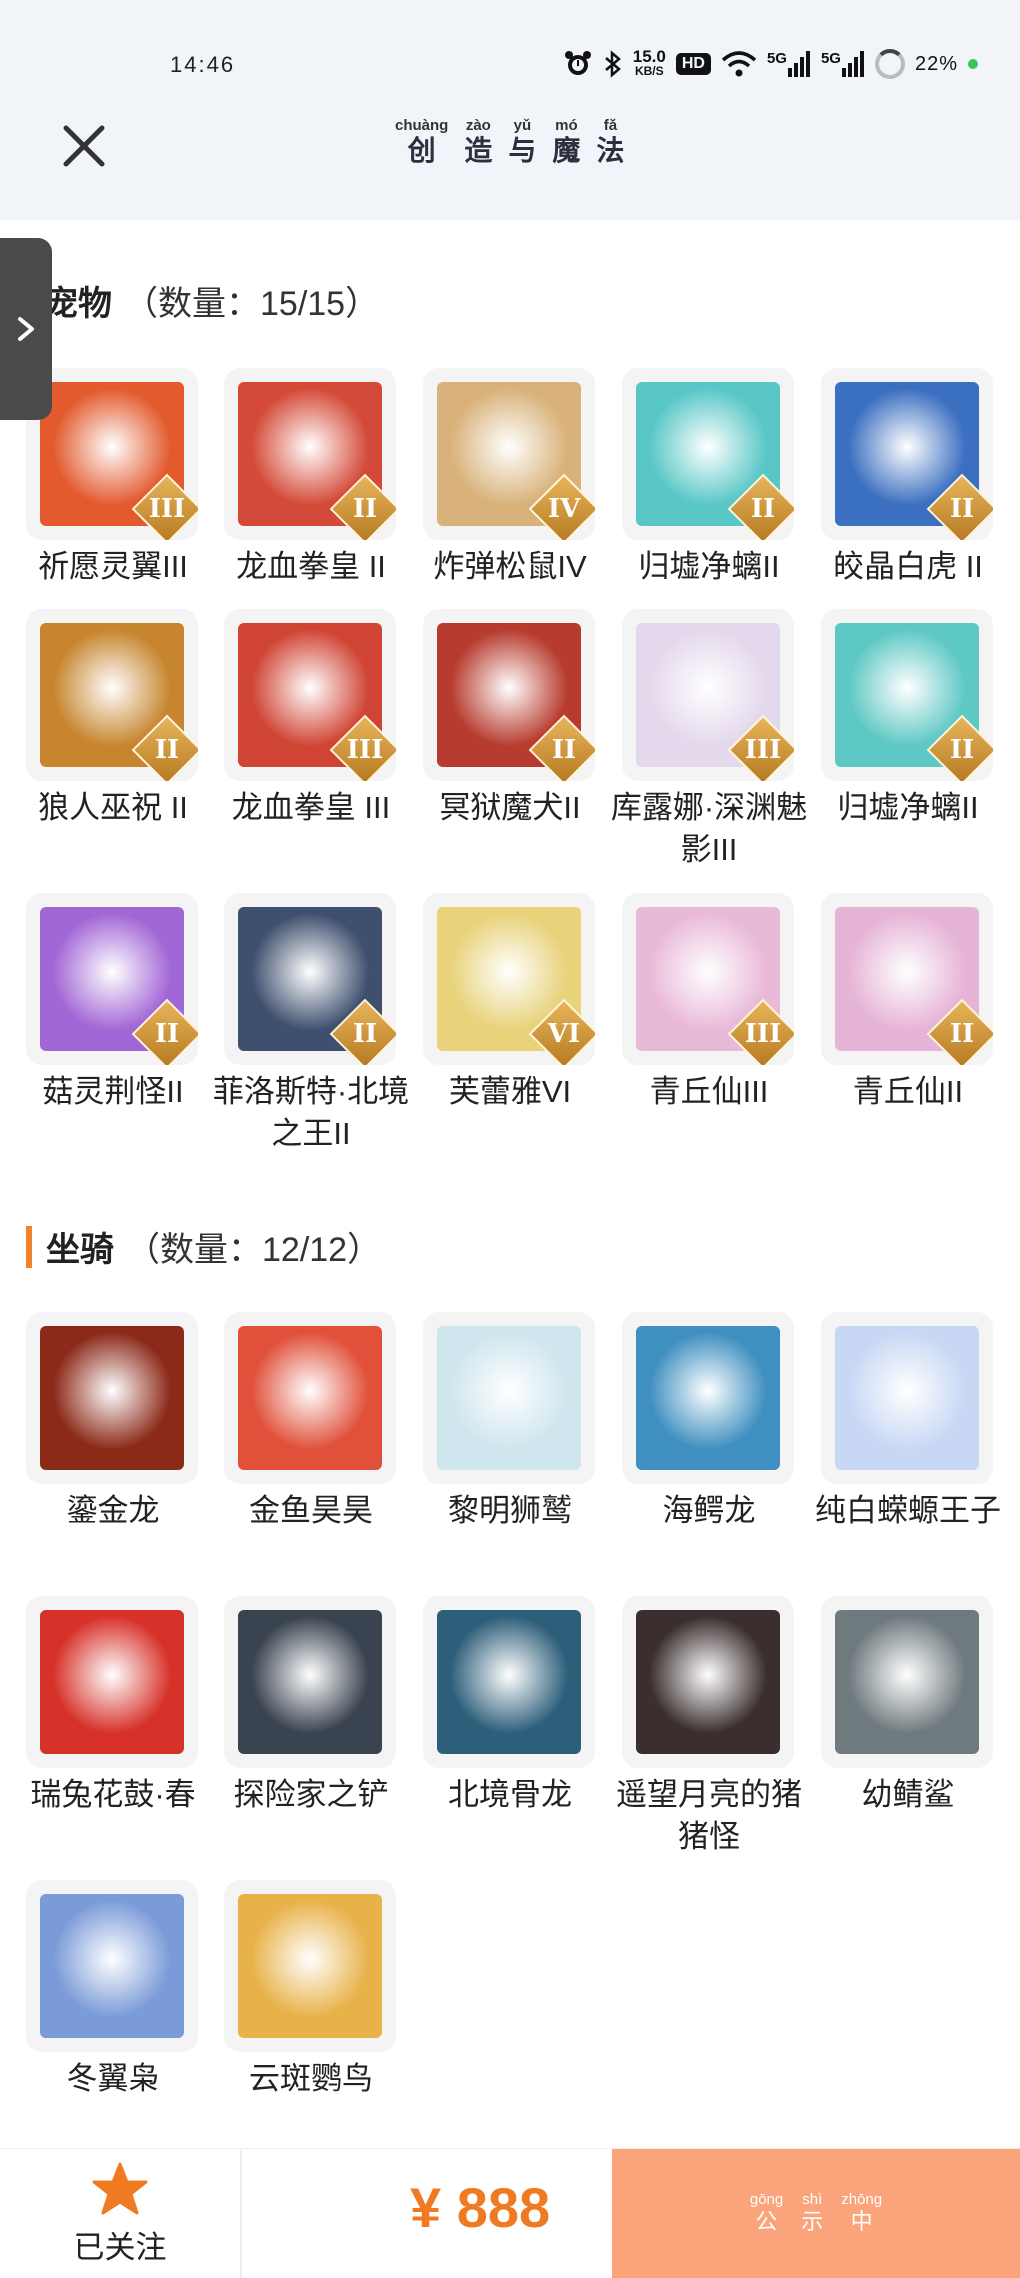 This screenshot has width=1020, height=2278. I want to click on pet-name: 菲洛斯特·北境之王II, so click(311, 1112).